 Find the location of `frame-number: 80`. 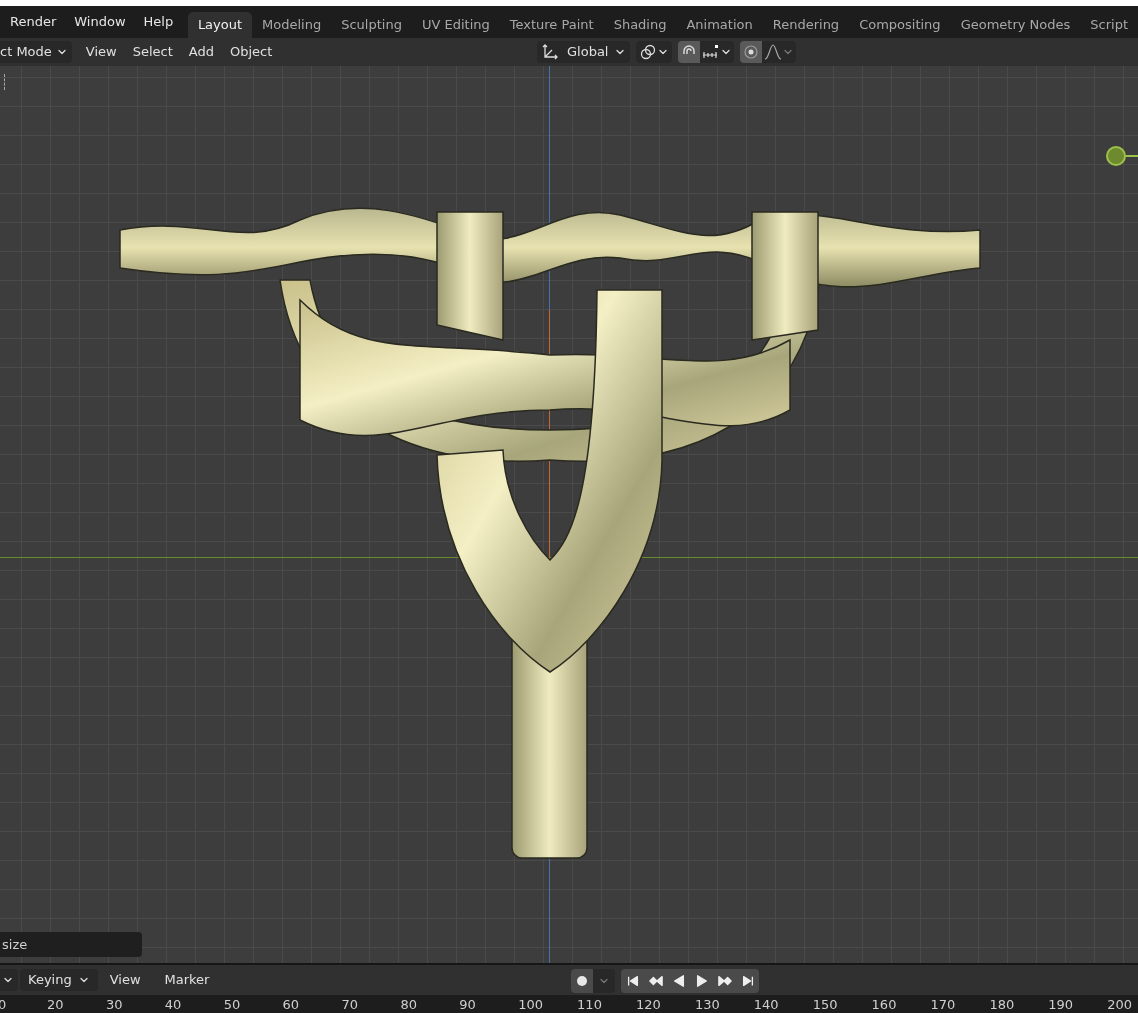

frame-number: 80 is located at coordinates (408, 1005).